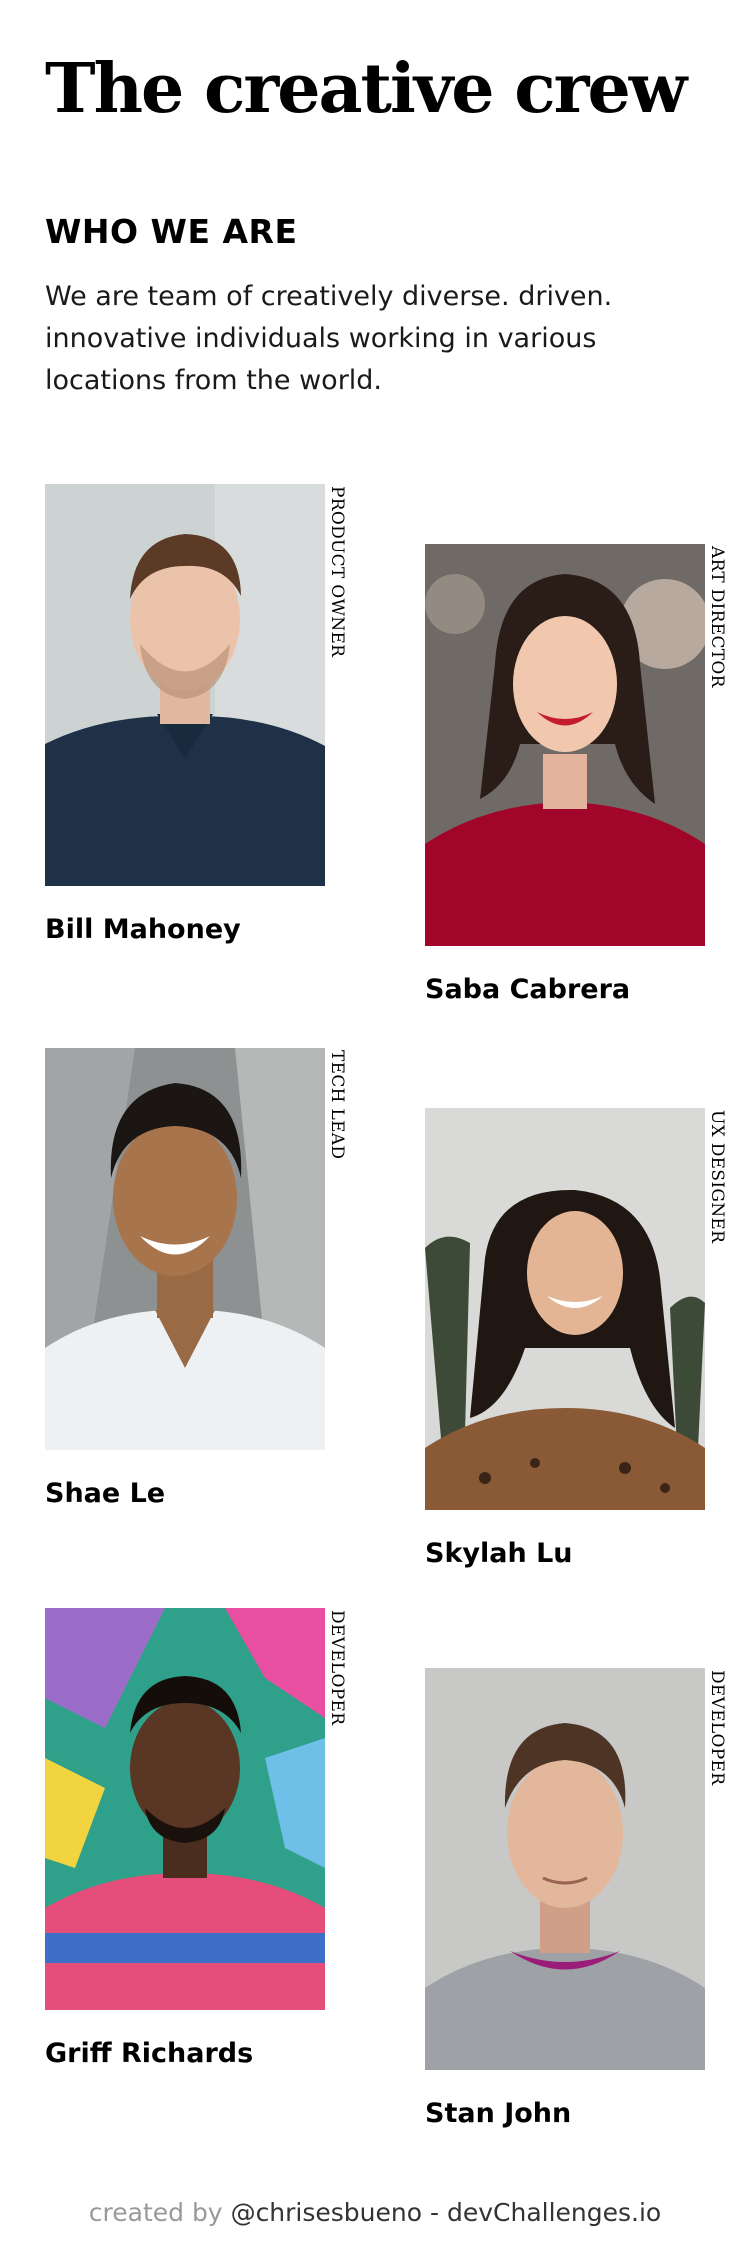 The height and width of the screenshot is (2266, 750). Describe the element at coordinates (326, 2212) in the screenshot. I see `footer-author-link: @chrisesbueno` at that location.